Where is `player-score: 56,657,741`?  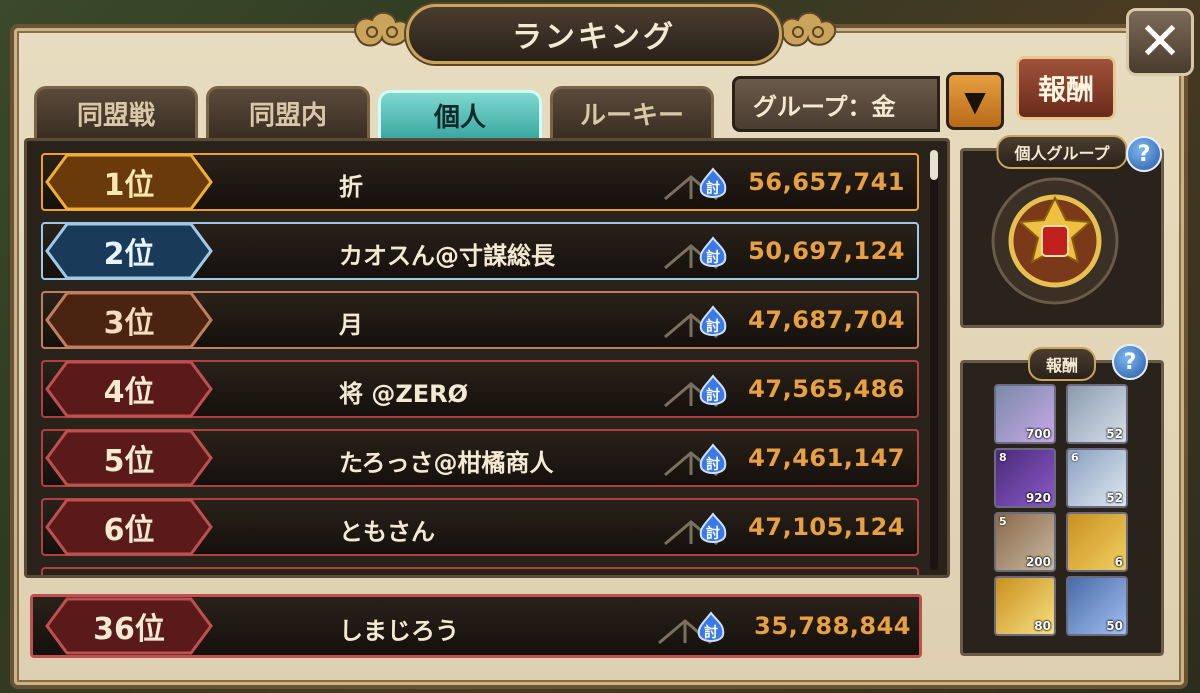
player-score: 56,657,741 is located at coordinates (826, 182).